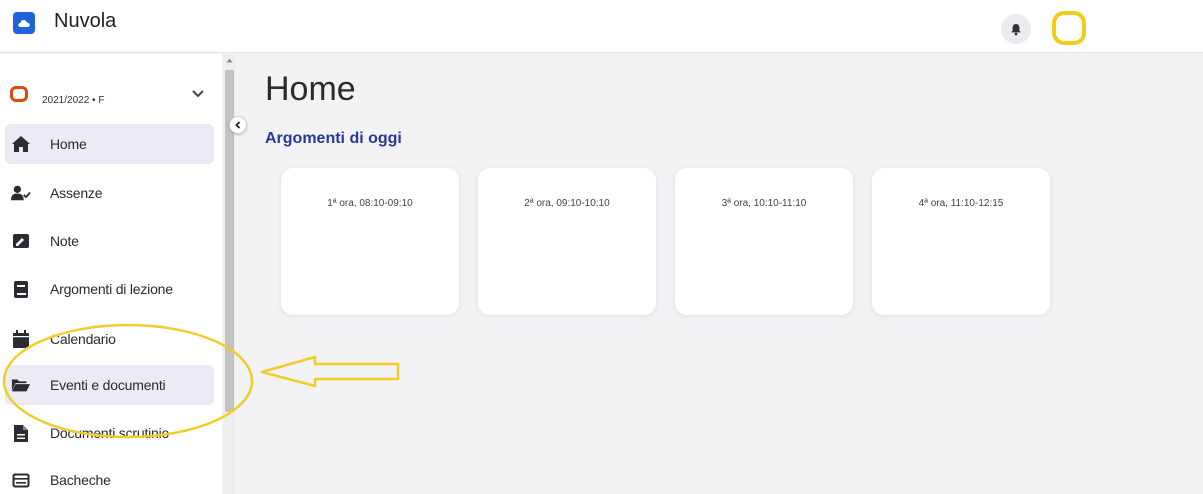  I want to click on sidebar-item-label: Eventi e documenti, so click(108, 385).